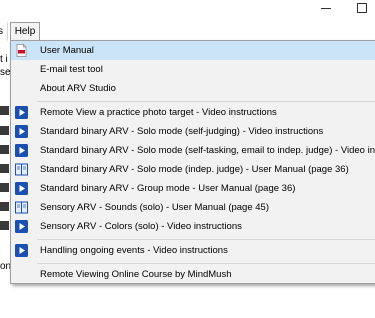  I want to click on menu-item-online-course: Remote Viewing Online Course by MindMush, so click(193, 274).